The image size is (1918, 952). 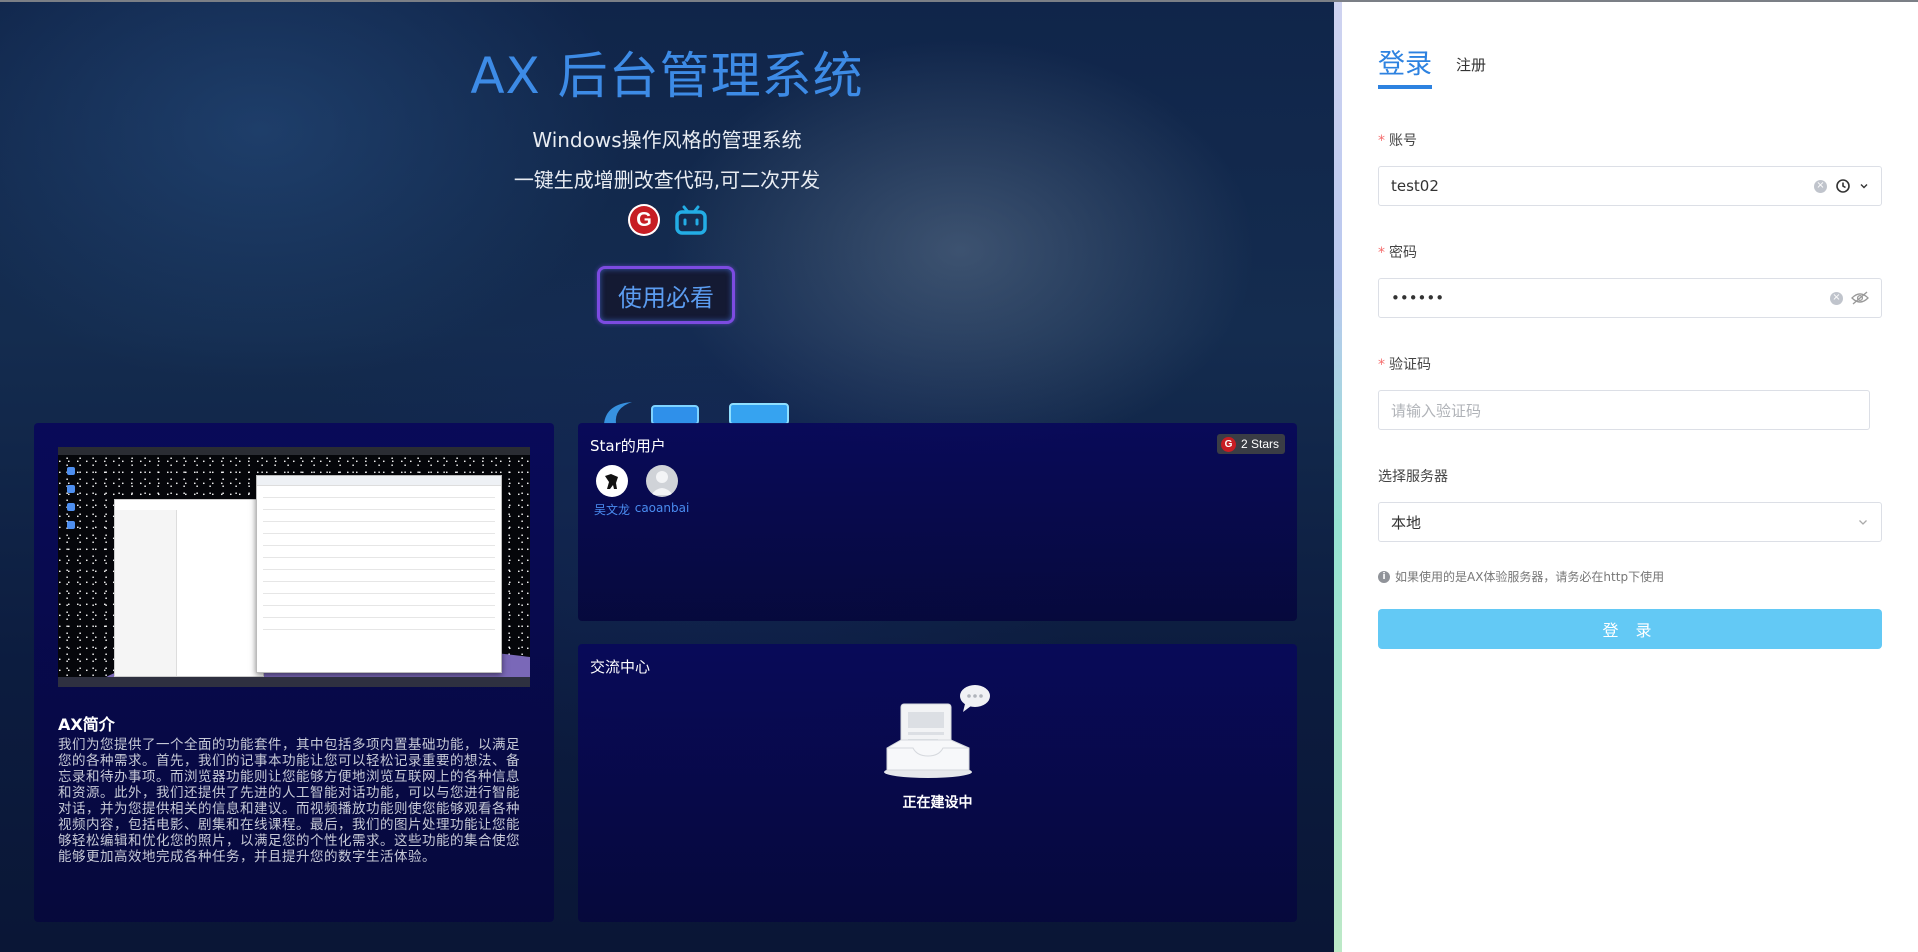 I want to click on hero-subtitle-1: Windows操作风格的管理系统, so click(x=667, y=140).